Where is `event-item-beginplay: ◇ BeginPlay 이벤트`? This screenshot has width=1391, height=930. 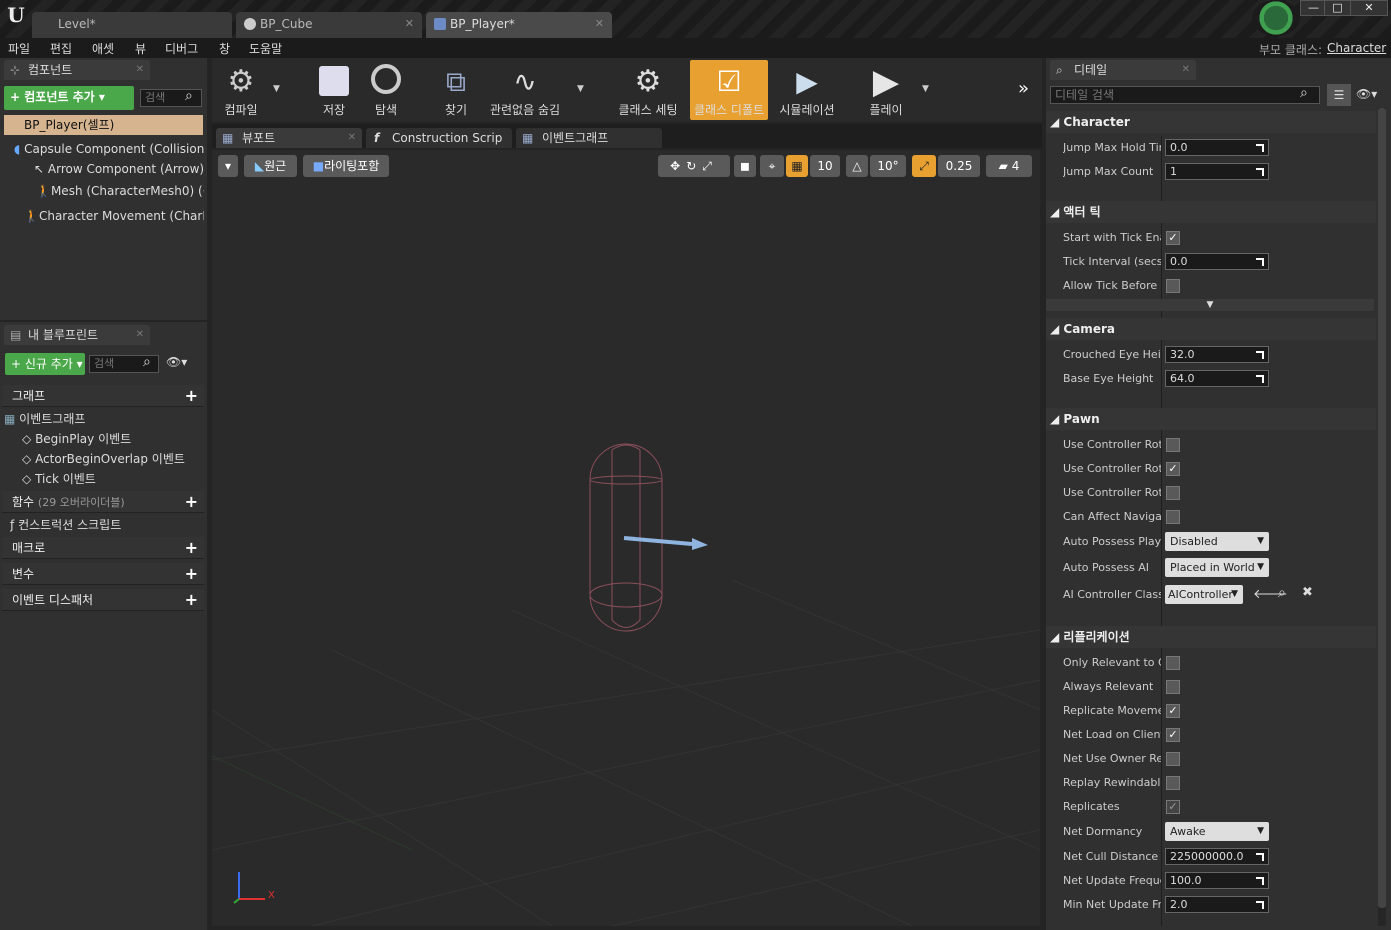 event-item-beginplay: ◇ BeginPlay 이벤트 is located at coordinates (112, 438).